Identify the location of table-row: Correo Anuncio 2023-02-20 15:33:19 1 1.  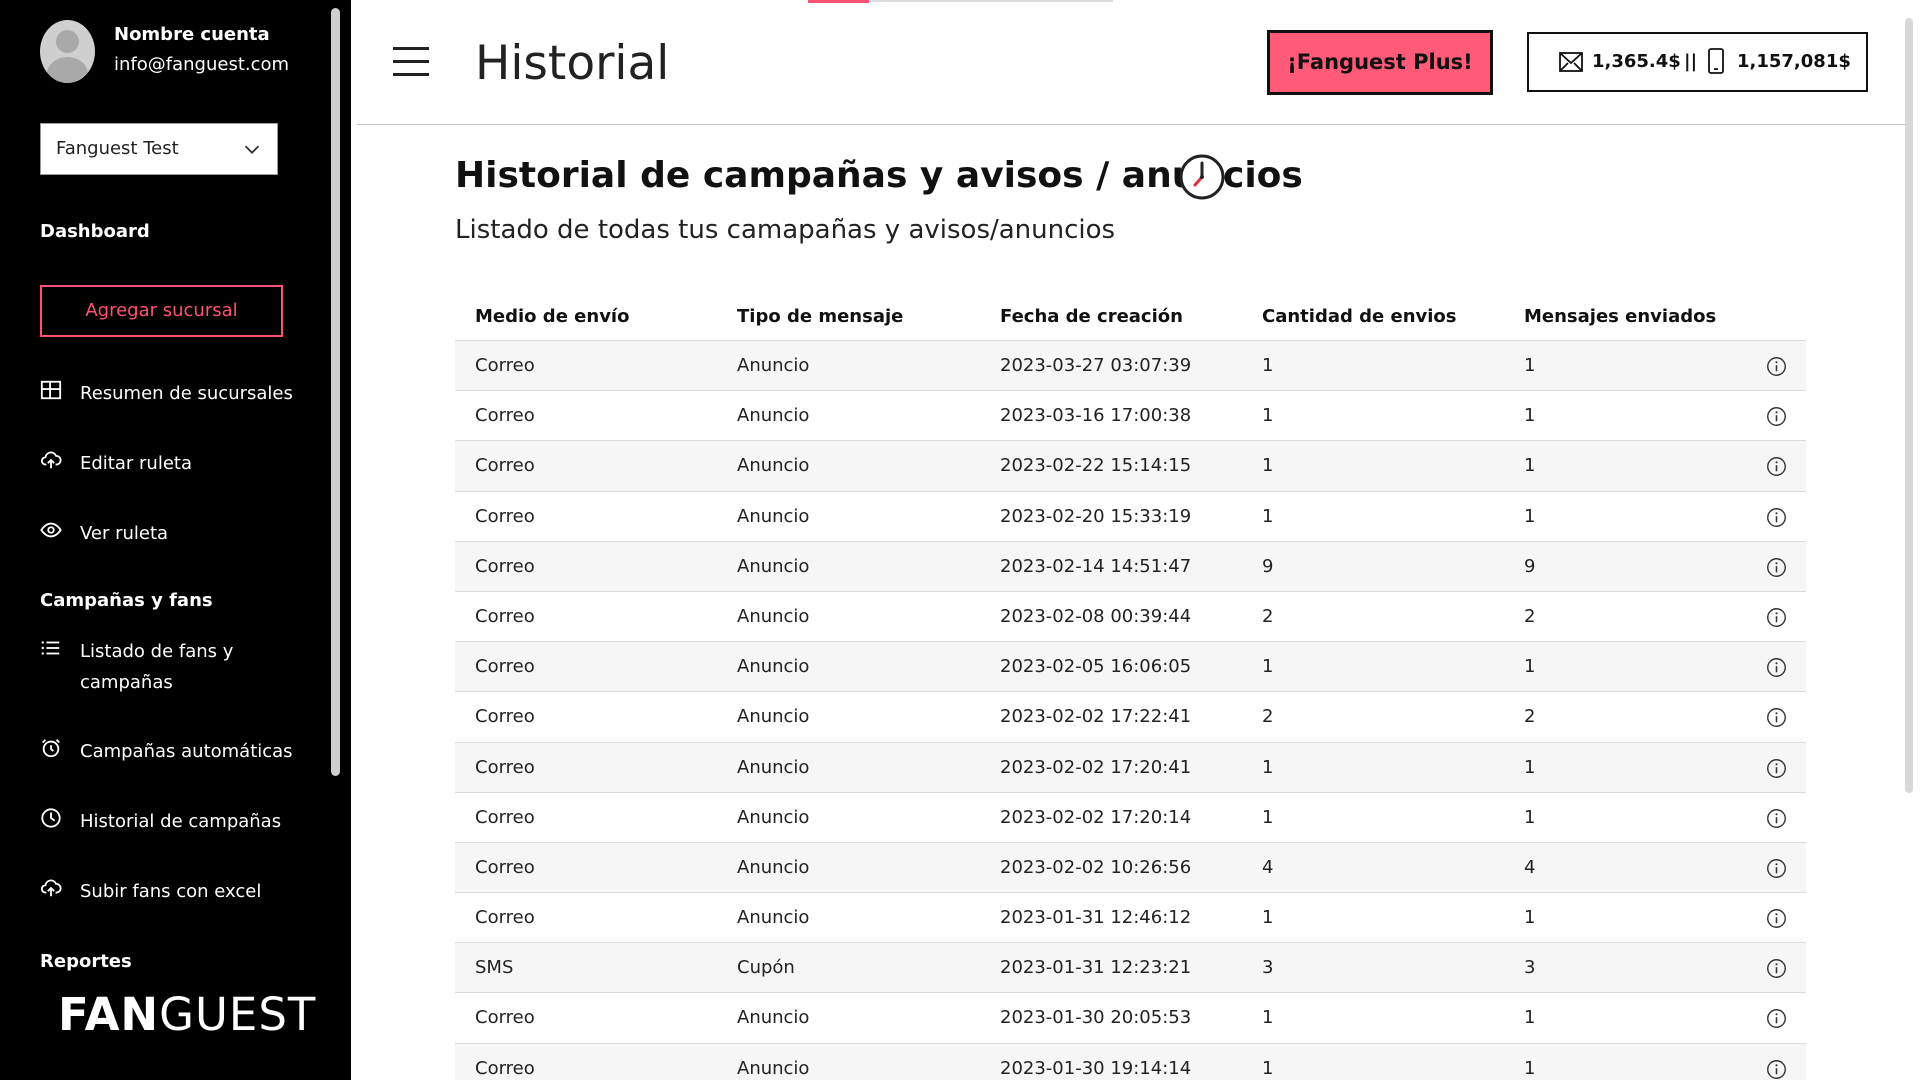
(1130, 517).